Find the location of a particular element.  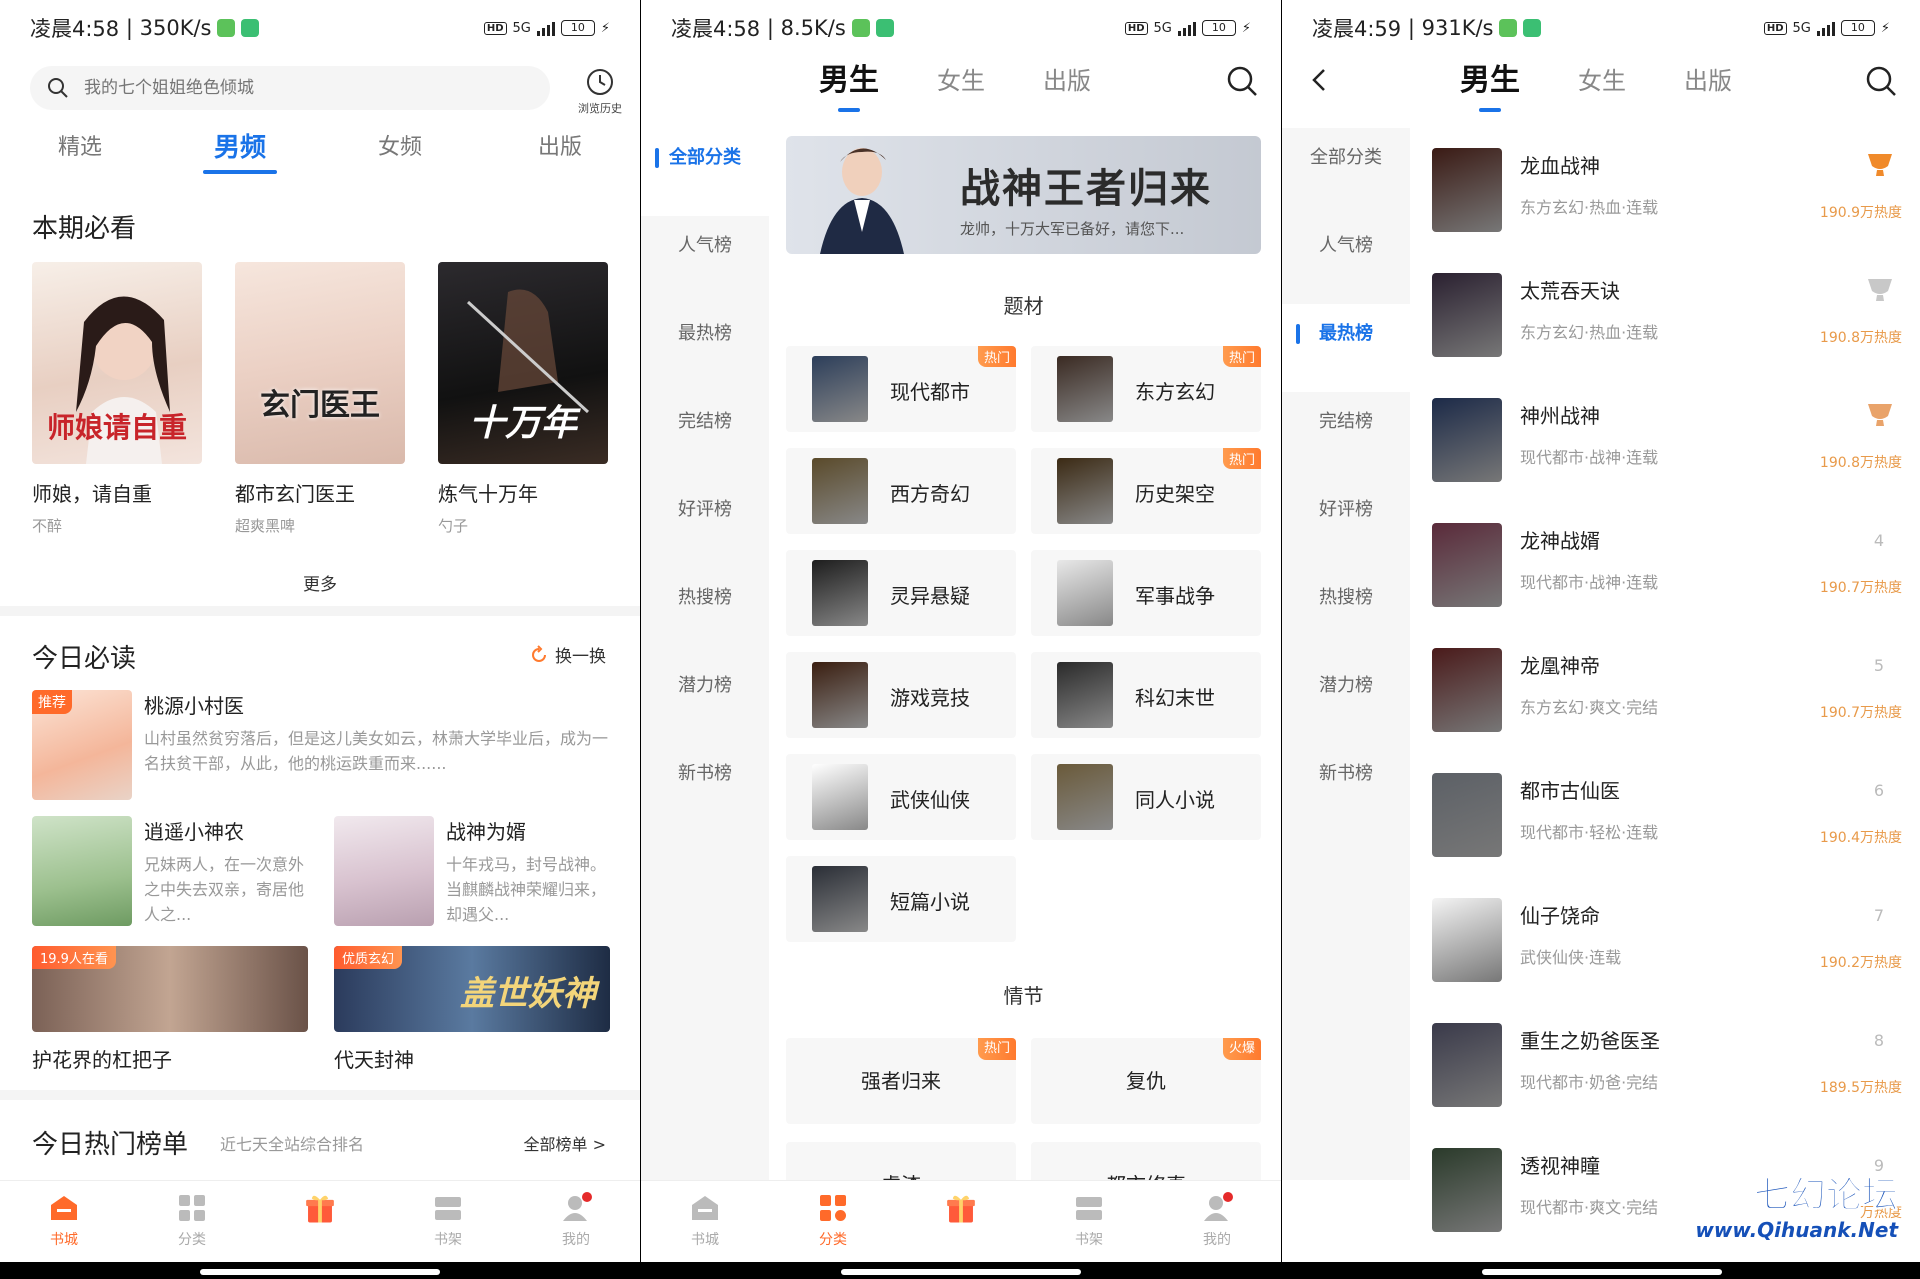

plot-item: 复仇 火爆 is located at coordinates (1146, 1081).